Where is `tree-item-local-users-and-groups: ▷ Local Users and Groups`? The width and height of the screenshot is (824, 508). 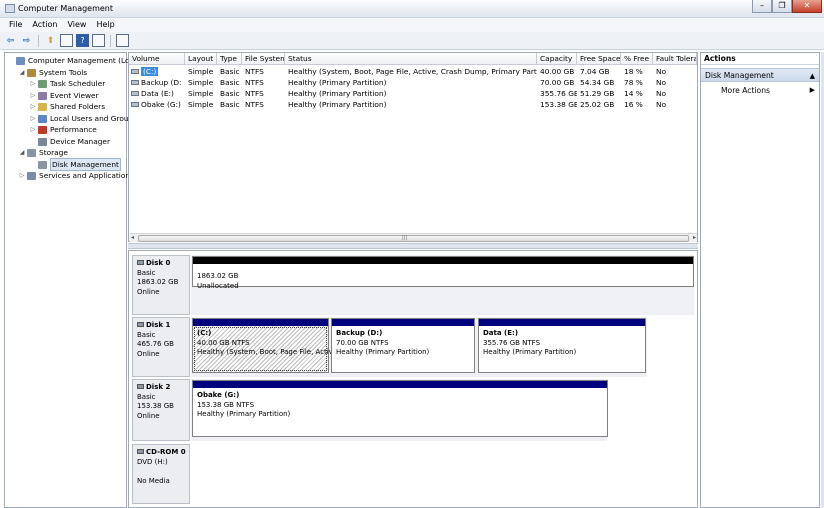 tree-item-local-users-and-groups: ▷ Local Users and Groups is located at coordinates (71, 119).